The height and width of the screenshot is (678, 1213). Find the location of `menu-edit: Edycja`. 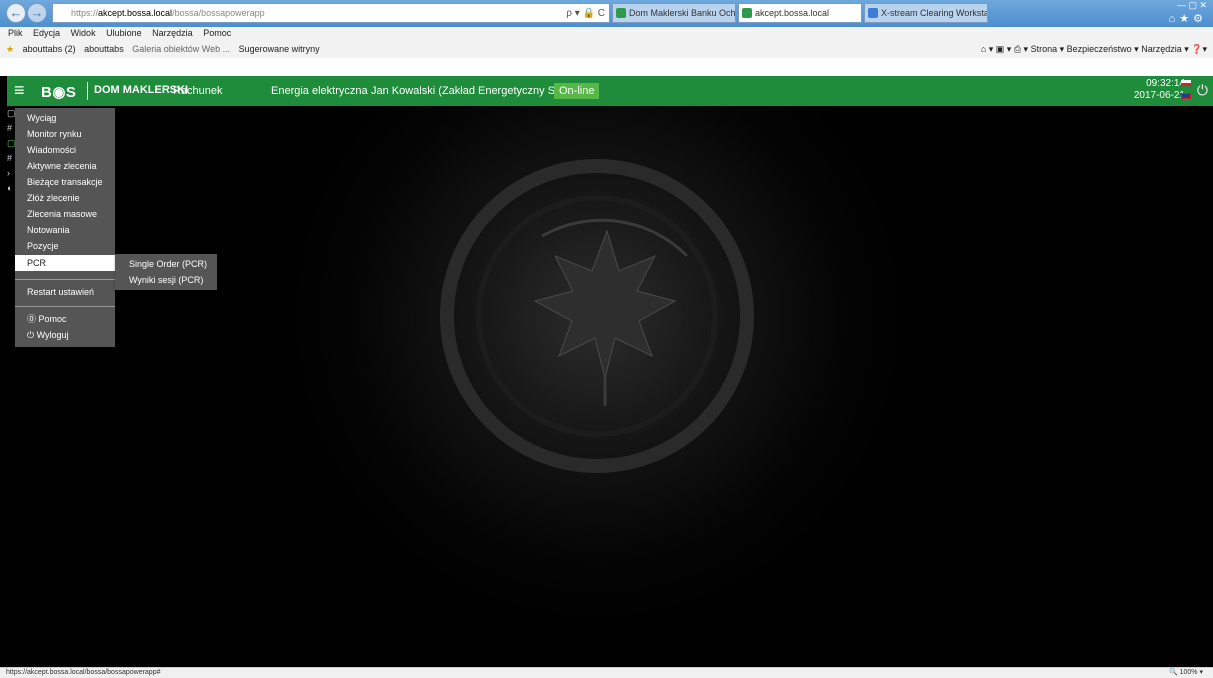

menu-edit: Edycja is located at coordinates (46, 33).